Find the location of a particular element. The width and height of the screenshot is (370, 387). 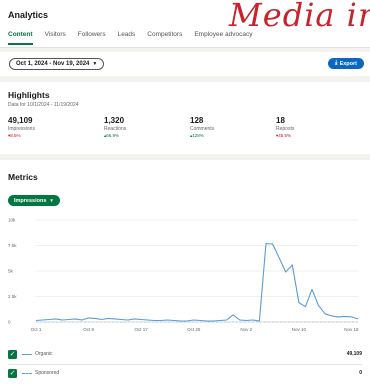

metric-label: Impressions is located at coordinates (21, 129).